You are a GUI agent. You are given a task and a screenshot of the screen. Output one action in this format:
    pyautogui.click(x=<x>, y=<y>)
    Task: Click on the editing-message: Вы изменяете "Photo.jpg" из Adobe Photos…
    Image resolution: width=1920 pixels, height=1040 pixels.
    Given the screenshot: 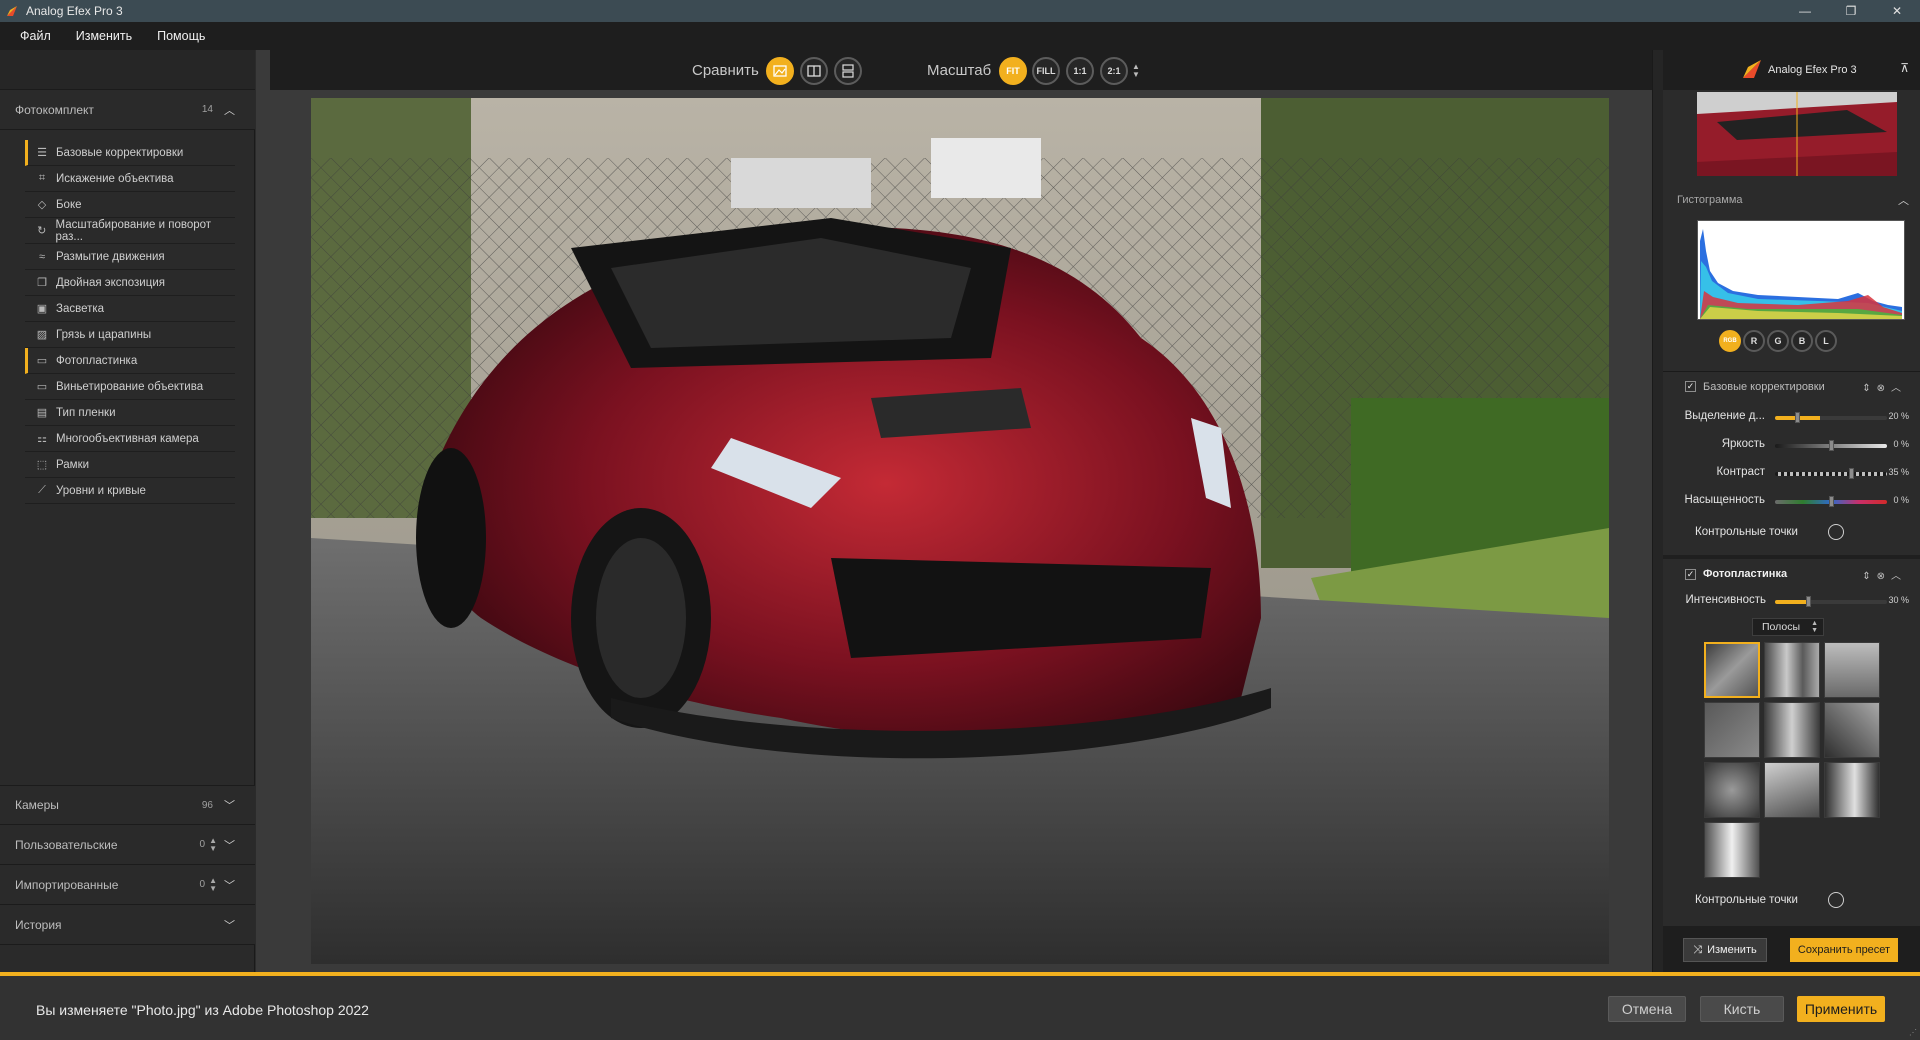 What is the action you would take?
    pyautogui.click(x=202, y=1010)
    